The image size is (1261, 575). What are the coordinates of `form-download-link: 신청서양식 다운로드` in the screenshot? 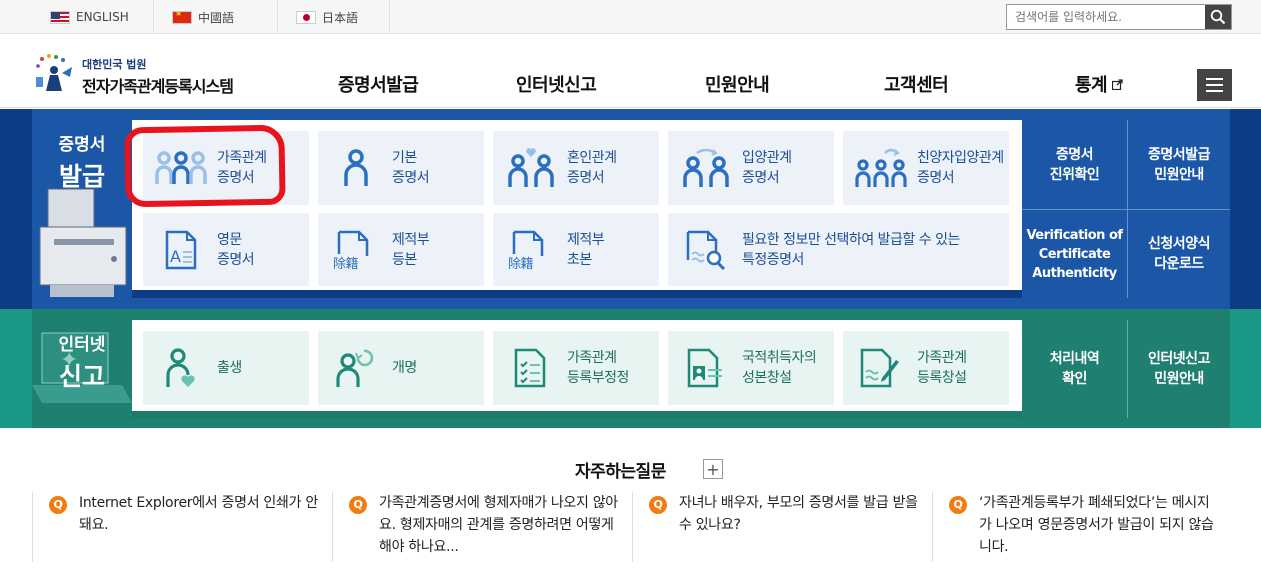 It's located at (1178, 253).